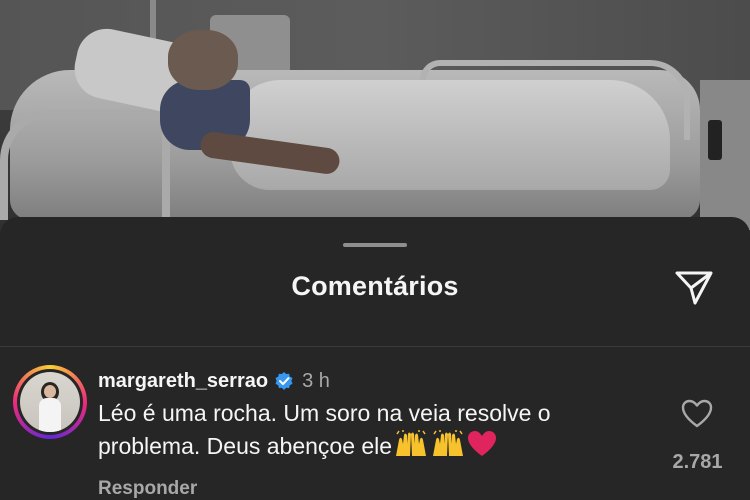  I want to click on paper-plane-icon, so click(694, 288).